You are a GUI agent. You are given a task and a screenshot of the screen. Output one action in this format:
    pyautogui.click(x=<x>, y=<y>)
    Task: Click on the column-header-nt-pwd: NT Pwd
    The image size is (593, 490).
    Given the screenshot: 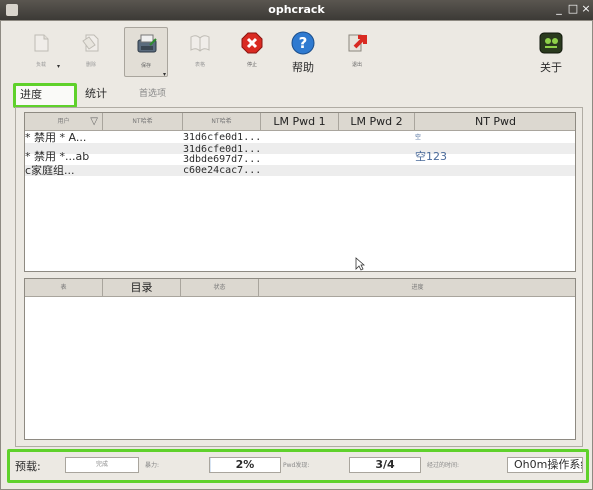 What is the action you would take?
    pyautogui.click(x=495, y=122)
    